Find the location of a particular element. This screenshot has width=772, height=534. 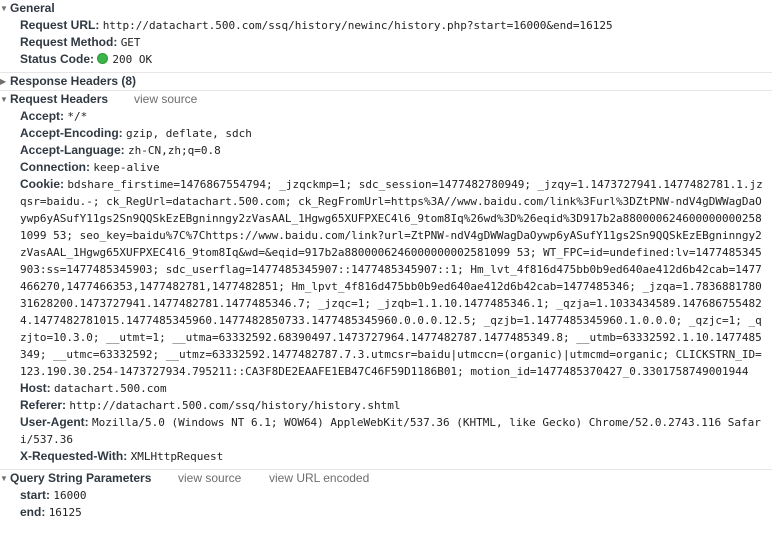

query-params-view-url-encoded-link: view URL encoded is located at coordinates (319, 478).